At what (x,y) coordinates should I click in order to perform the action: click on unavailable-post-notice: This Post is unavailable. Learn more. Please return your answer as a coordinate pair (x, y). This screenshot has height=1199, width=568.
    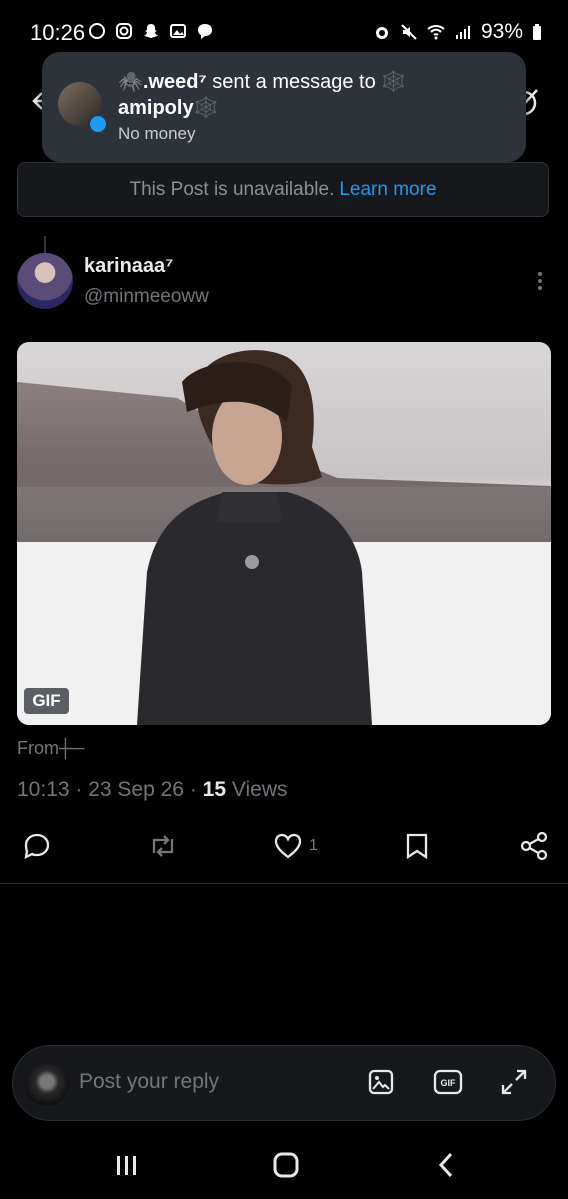
    Looking at the image, I should click on (283, 189).